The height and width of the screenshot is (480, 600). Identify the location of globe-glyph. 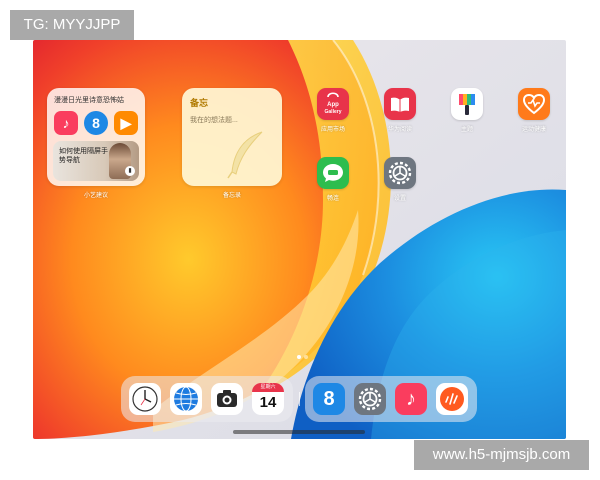
(186, 399).